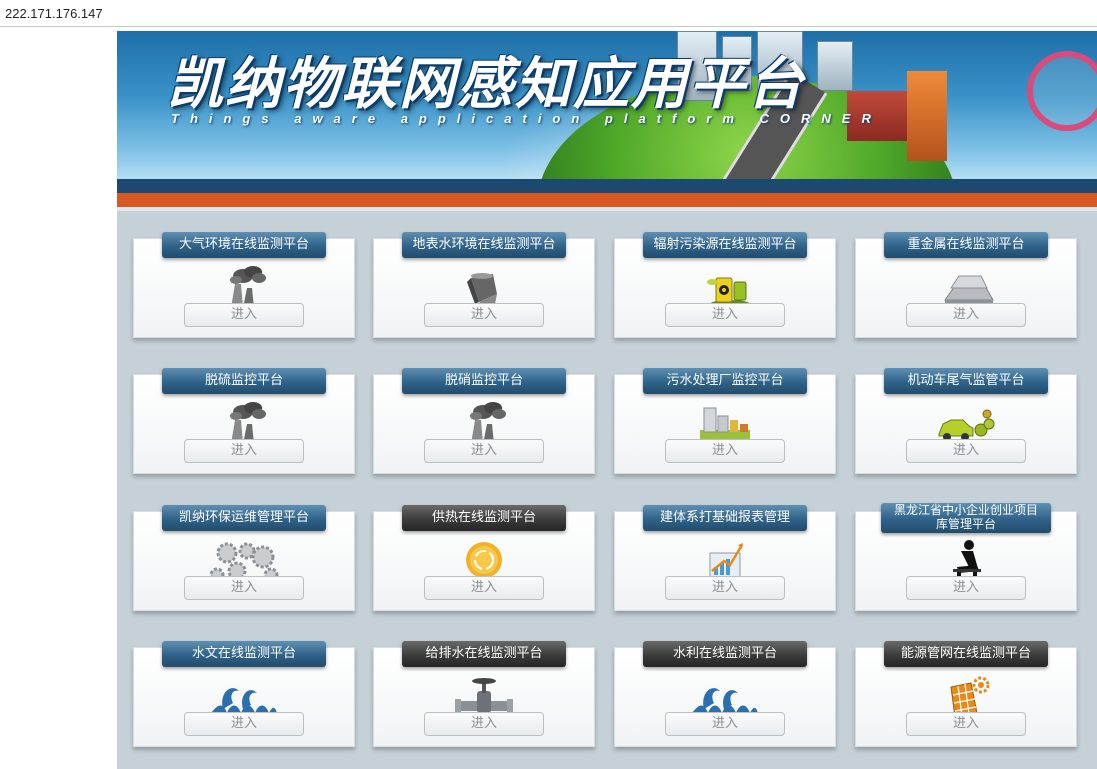 The height and width of the screenshot is (769, 1097). What do you see at coordinates (966, 245) in the screenshot?
I see `platform-title: 重金属在线监测平台` at bounding box center [966, 245].